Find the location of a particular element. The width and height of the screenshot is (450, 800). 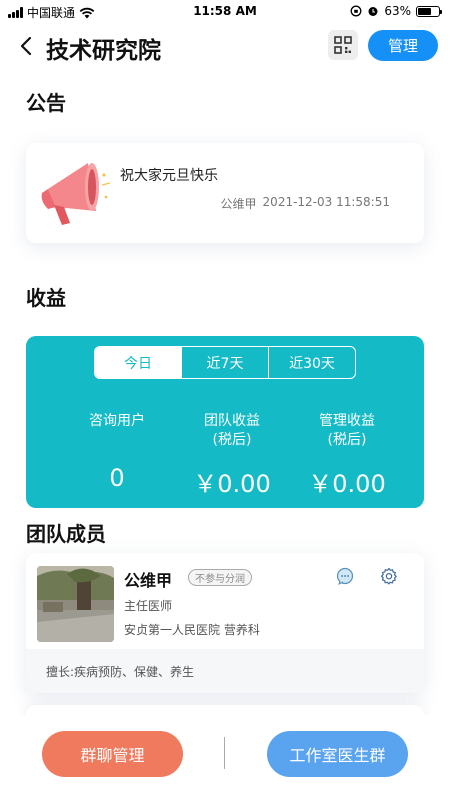

member-title: 主任医师 is located at coordinates (148, 606).